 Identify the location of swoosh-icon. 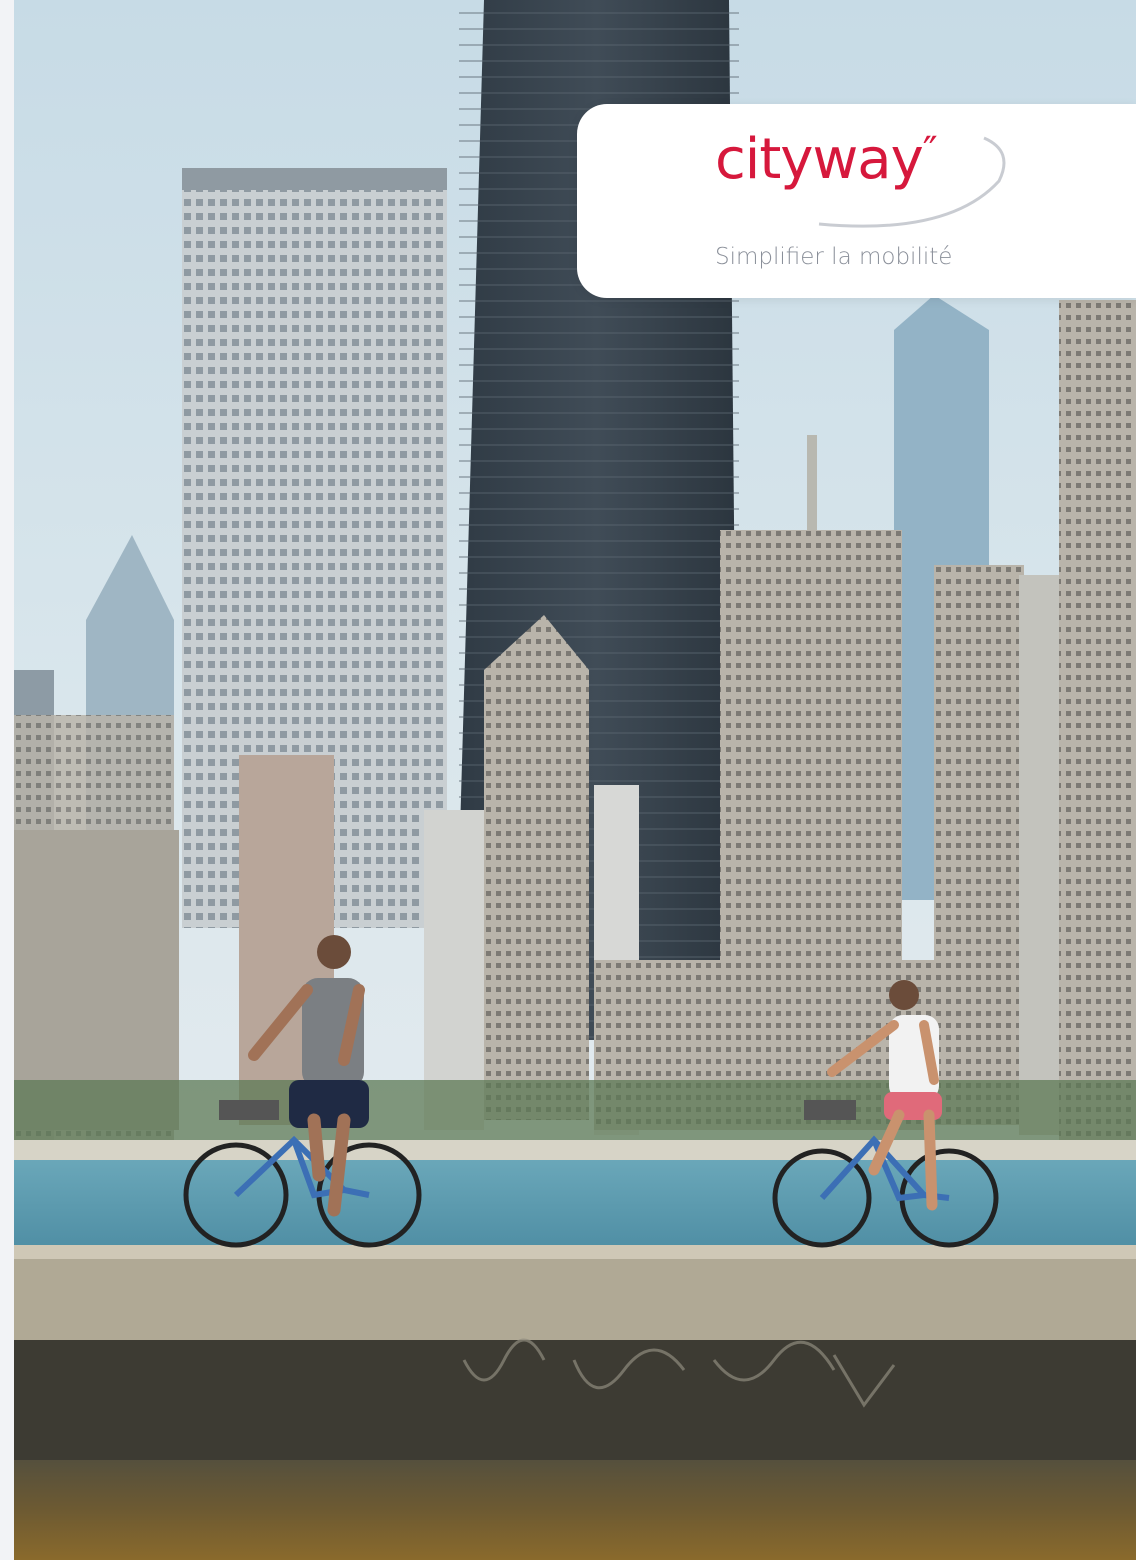
(912, 182).